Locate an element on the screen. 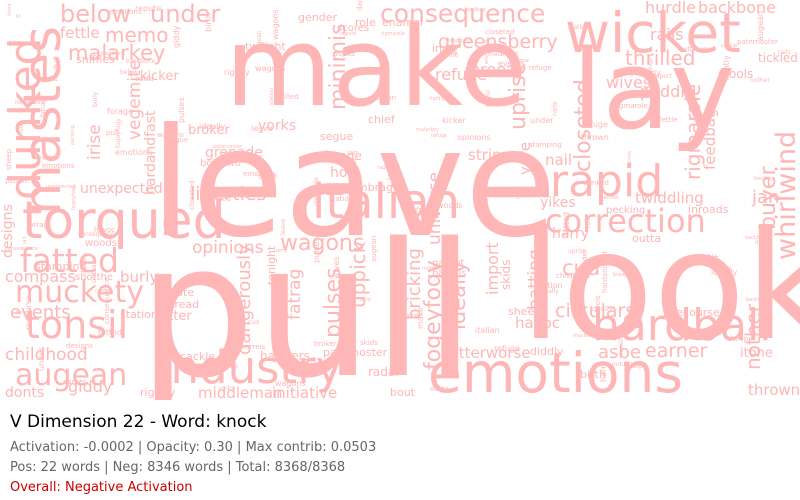 The image size is (800, 500). cloud-word: nail is located at coordinates (558, 160).